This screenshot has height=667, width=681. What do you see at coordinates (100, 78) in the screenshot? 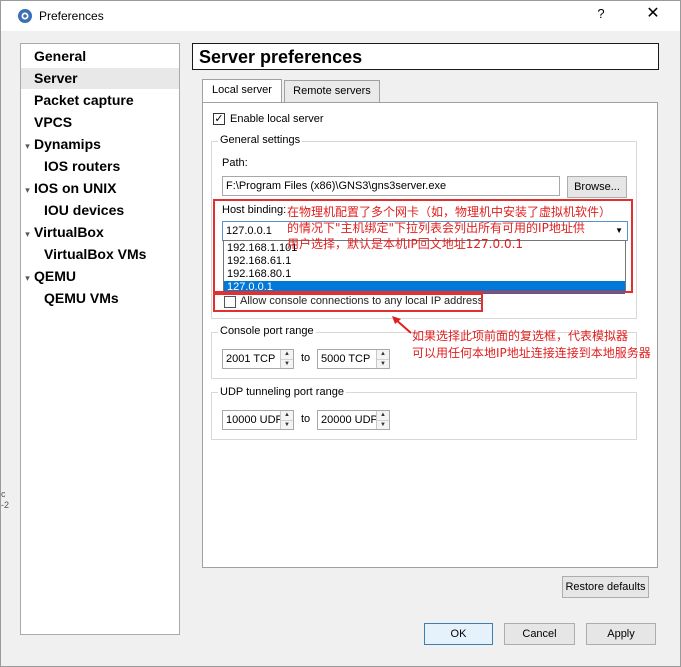
I see `sidebar-item-server: Server` at bounding box center [100, 78].